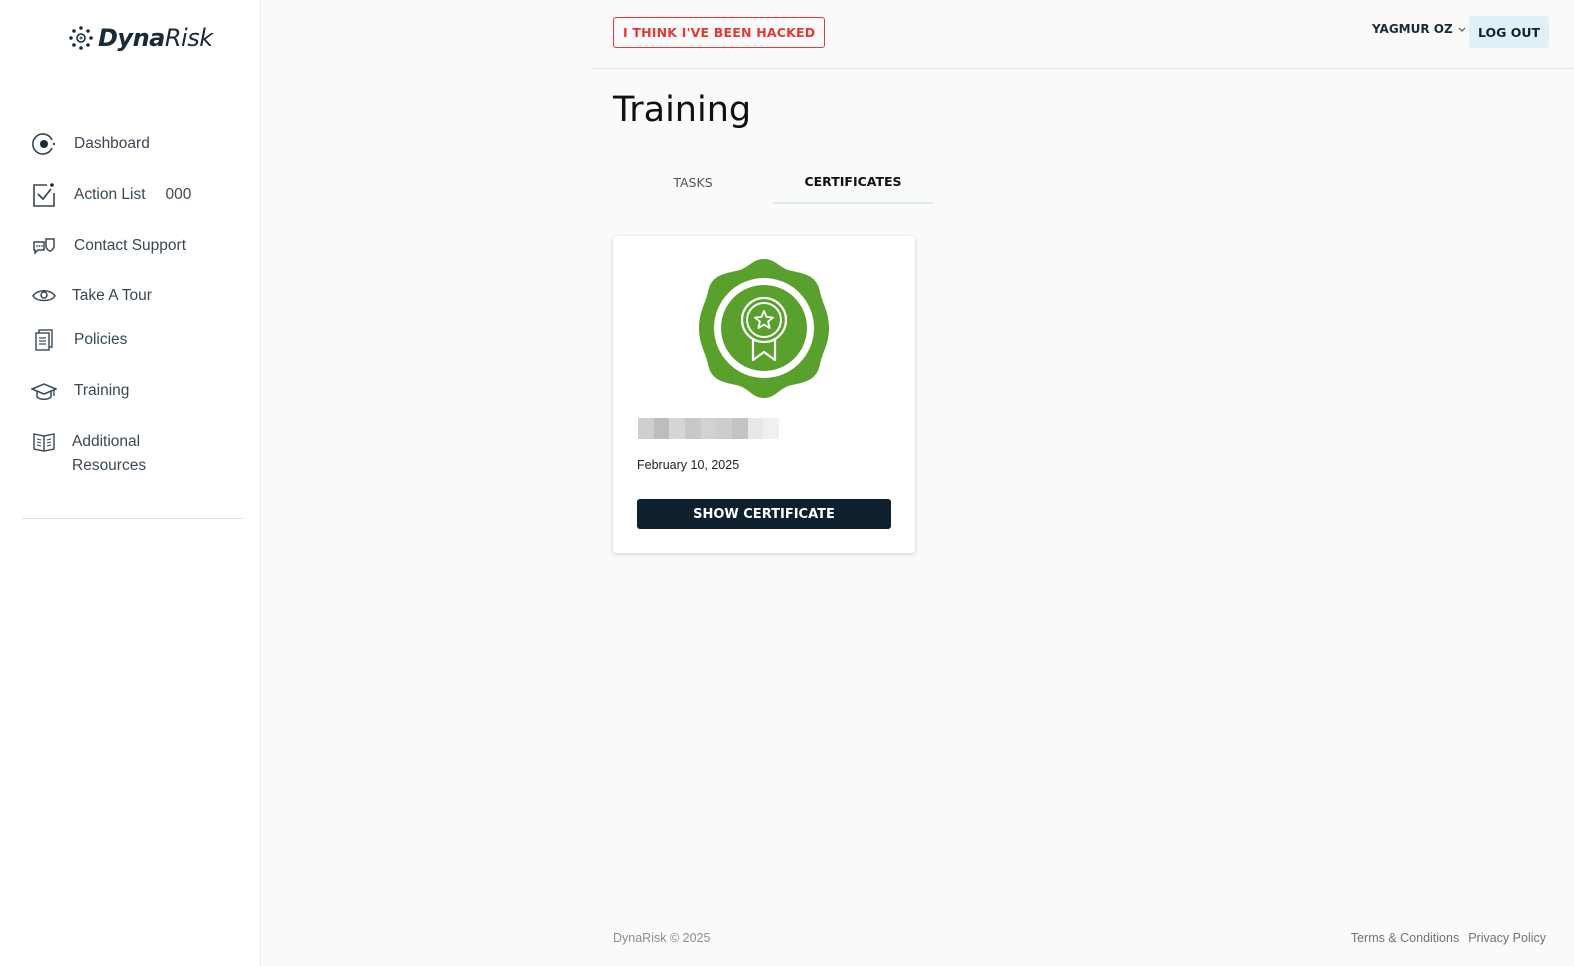  Describe the element at coordinates (764, 514) in the screenshot. I see `show-certificate-button: SHOW CERTIFICATE` at that location.